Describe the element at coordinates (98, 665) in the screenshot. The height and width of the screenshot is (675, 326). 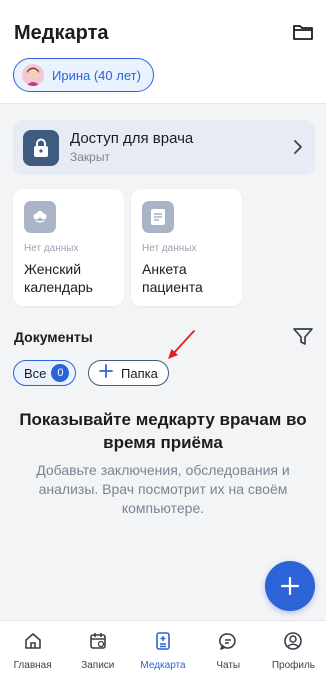
I see `tab-label: Записи` at that location.